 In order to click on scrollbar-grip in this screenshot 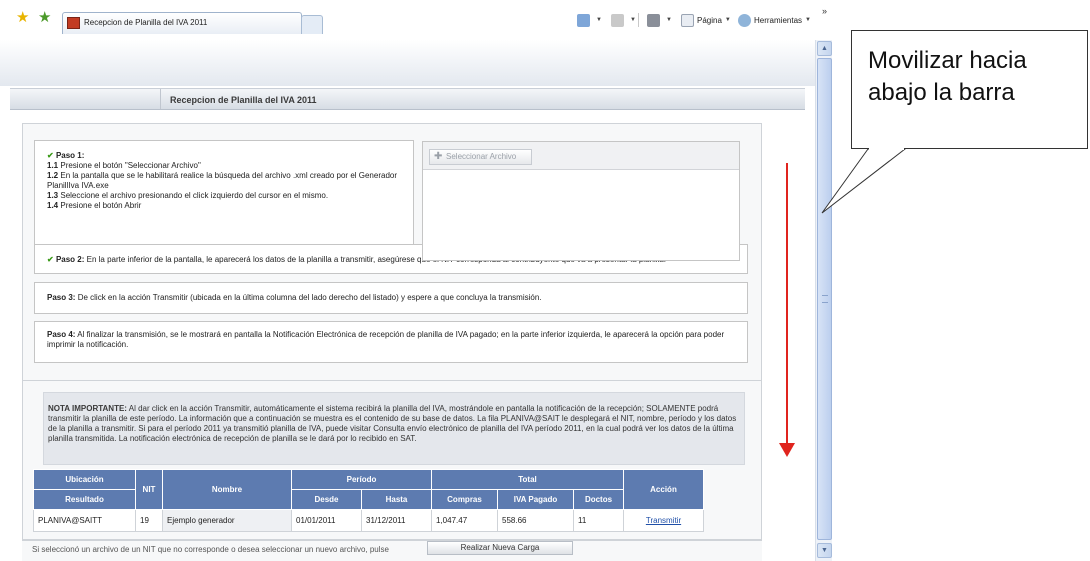, I will do `click(825, 299)`.